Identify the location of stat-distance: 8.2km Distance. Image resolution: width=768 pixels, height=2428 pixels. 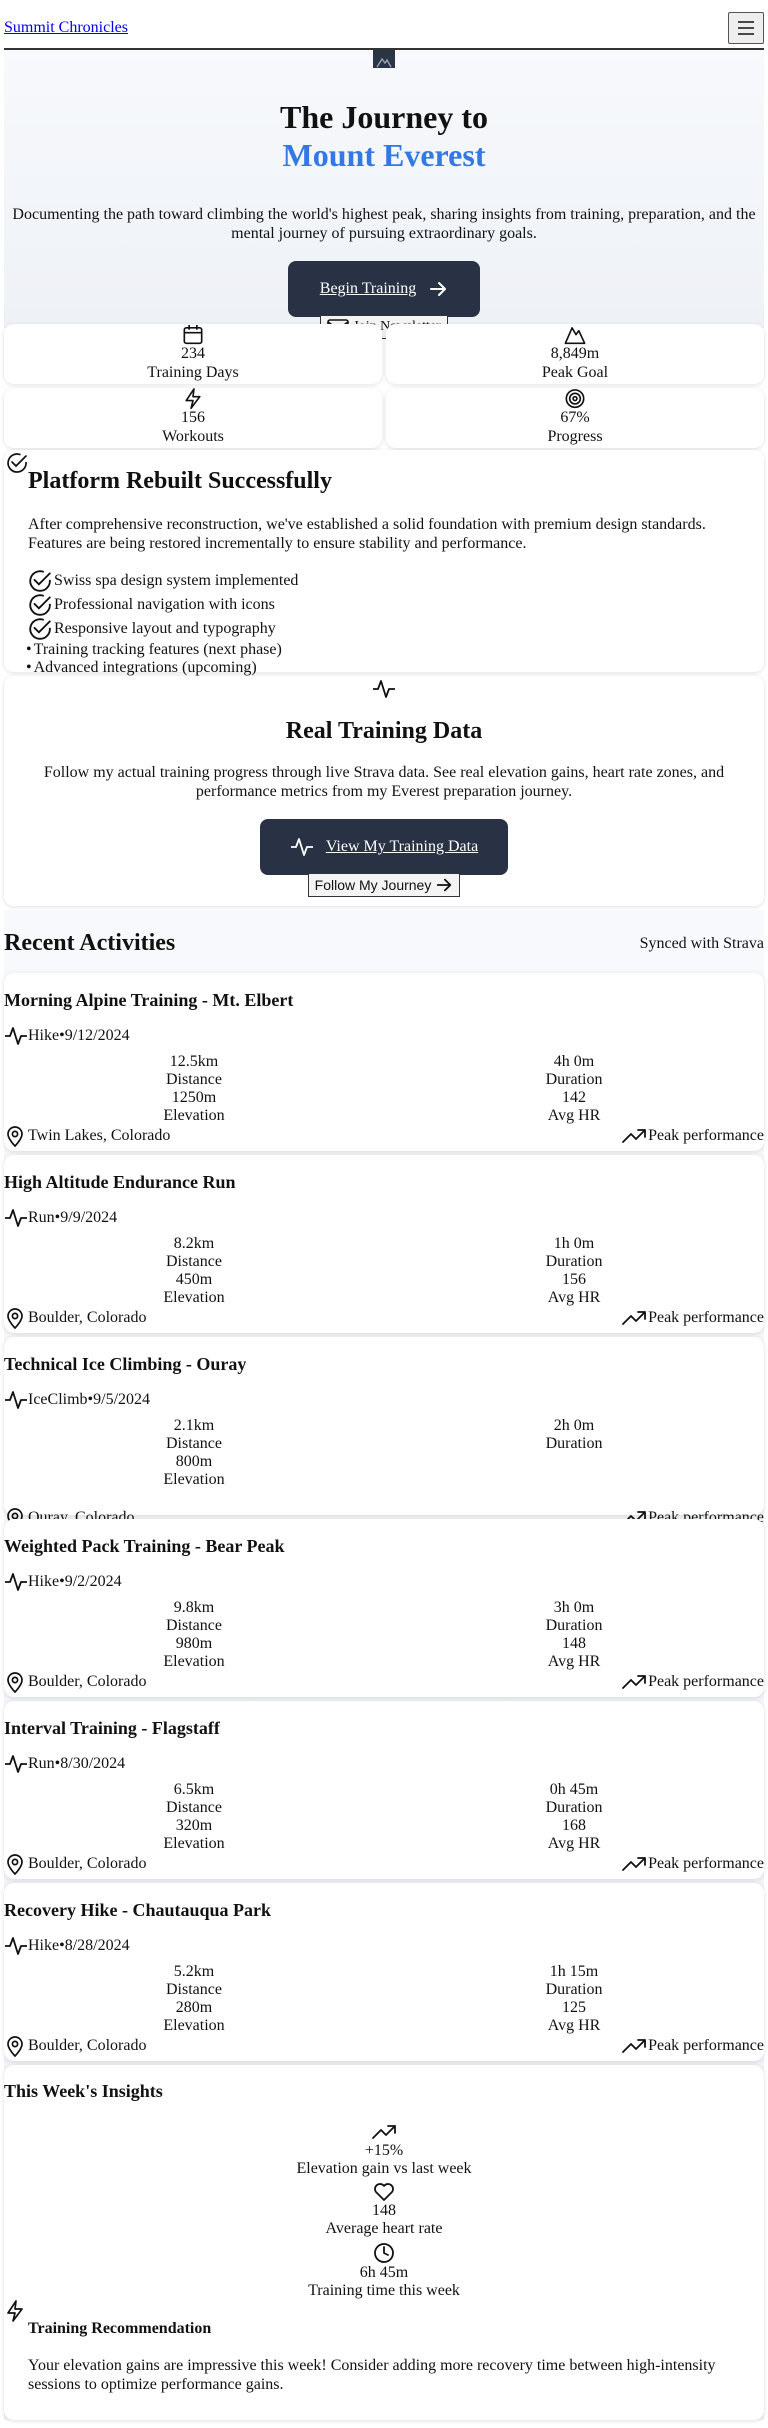
(194, 1253).